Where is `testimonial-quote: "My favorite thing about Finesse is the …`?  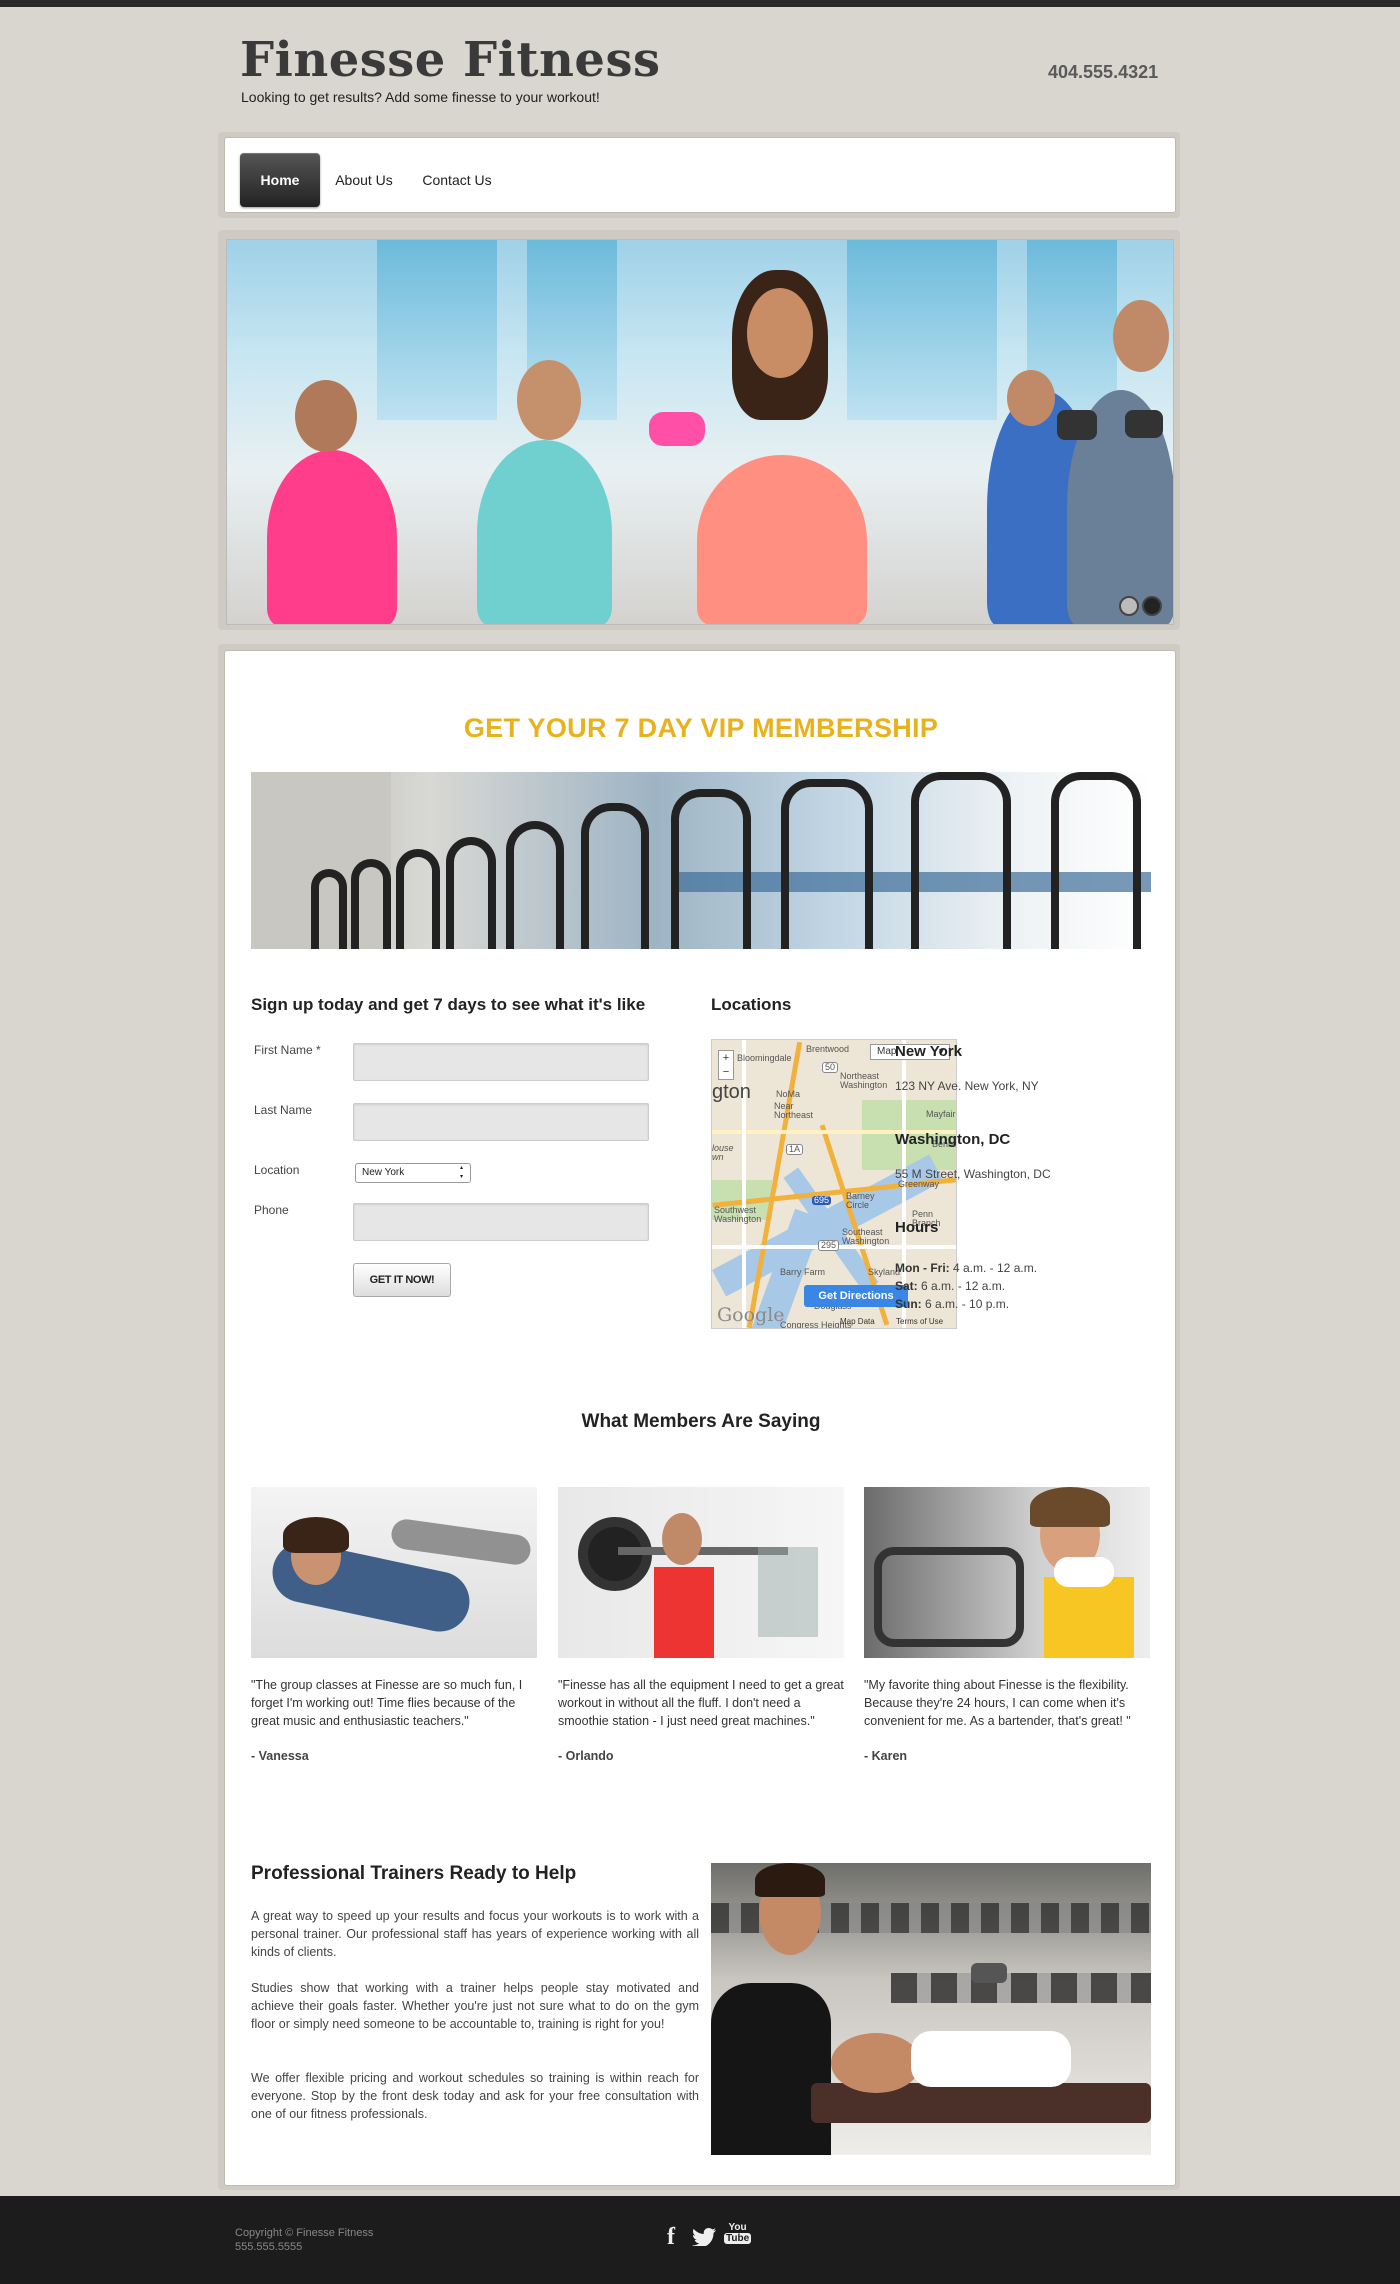
testimonial-quote: "My favorite thing about Finesse is the … is located at coordinates (997, 1703).